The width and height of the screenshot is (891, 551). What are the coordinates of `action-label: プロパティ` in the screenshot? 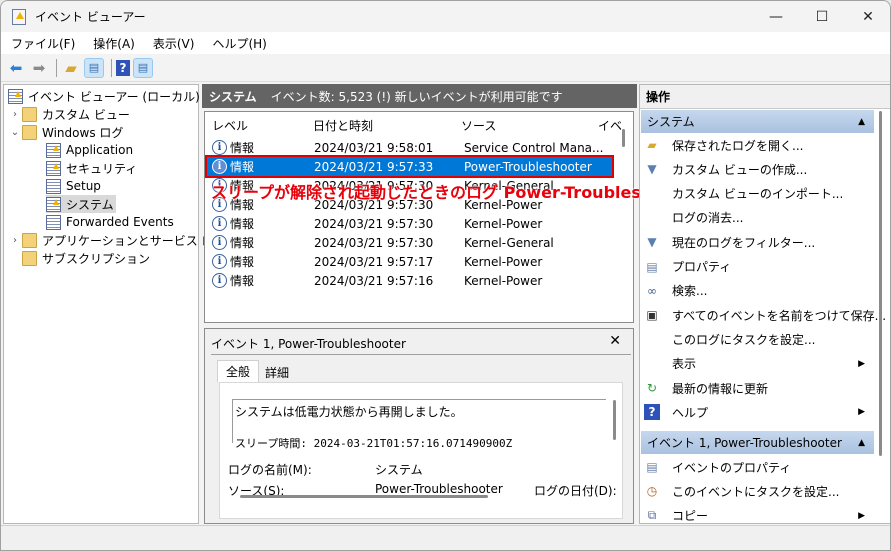 It's located at (702, 267).